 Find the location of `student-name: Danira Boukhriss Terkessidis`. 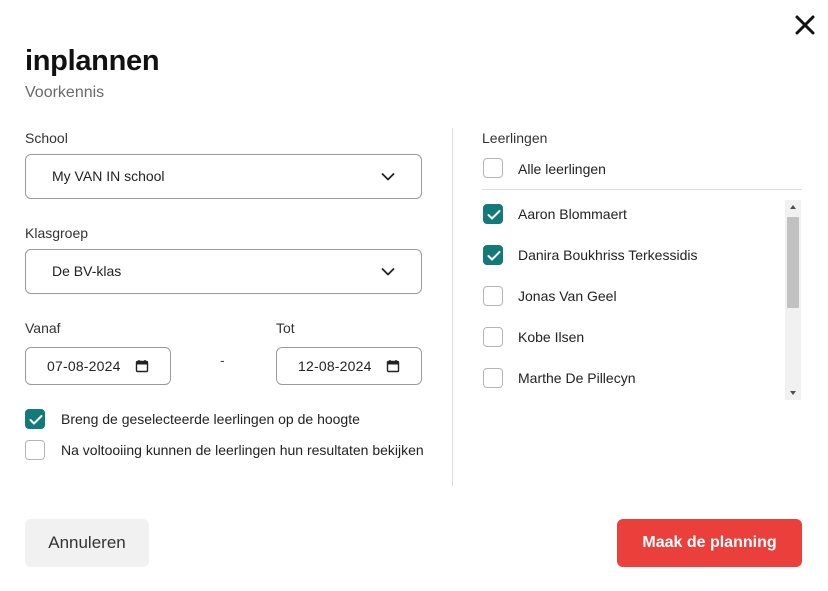

student-name: Danira Boukhriss Terkessidis is located at coordinates (608, 255).